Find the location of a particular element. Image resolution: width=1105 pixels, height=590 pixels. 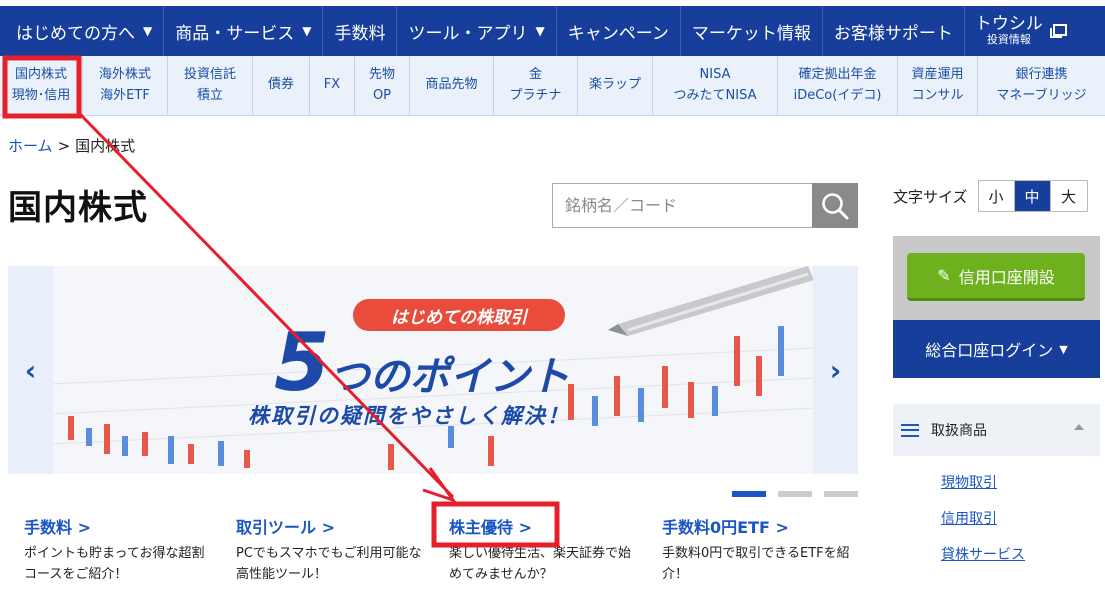

subnav-label: 海外株式 is located at coordinates (124, 75).